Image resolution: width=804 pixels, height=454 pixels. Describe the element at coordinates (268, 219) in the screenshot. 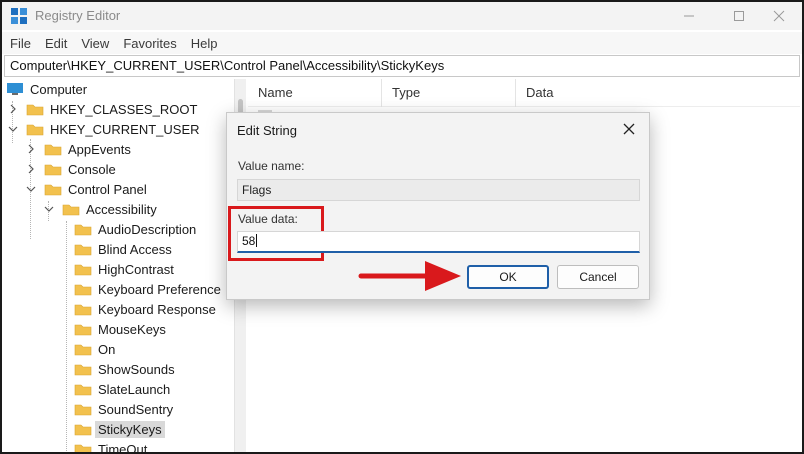

I see `value-data-label: Value data:` at that location.